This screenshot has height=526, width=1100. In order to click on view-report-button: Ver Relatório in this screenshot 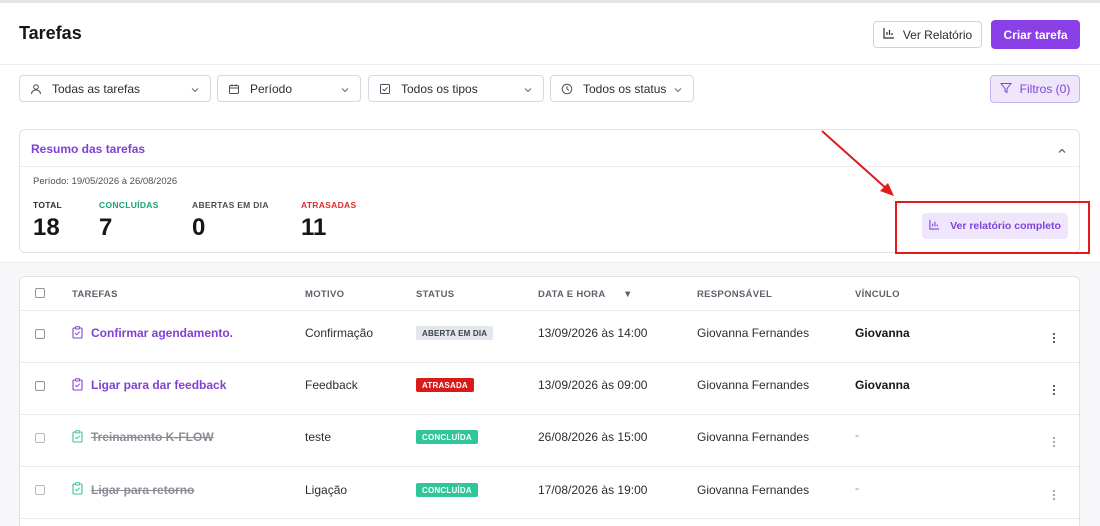, I will do `click(927, 34)`.